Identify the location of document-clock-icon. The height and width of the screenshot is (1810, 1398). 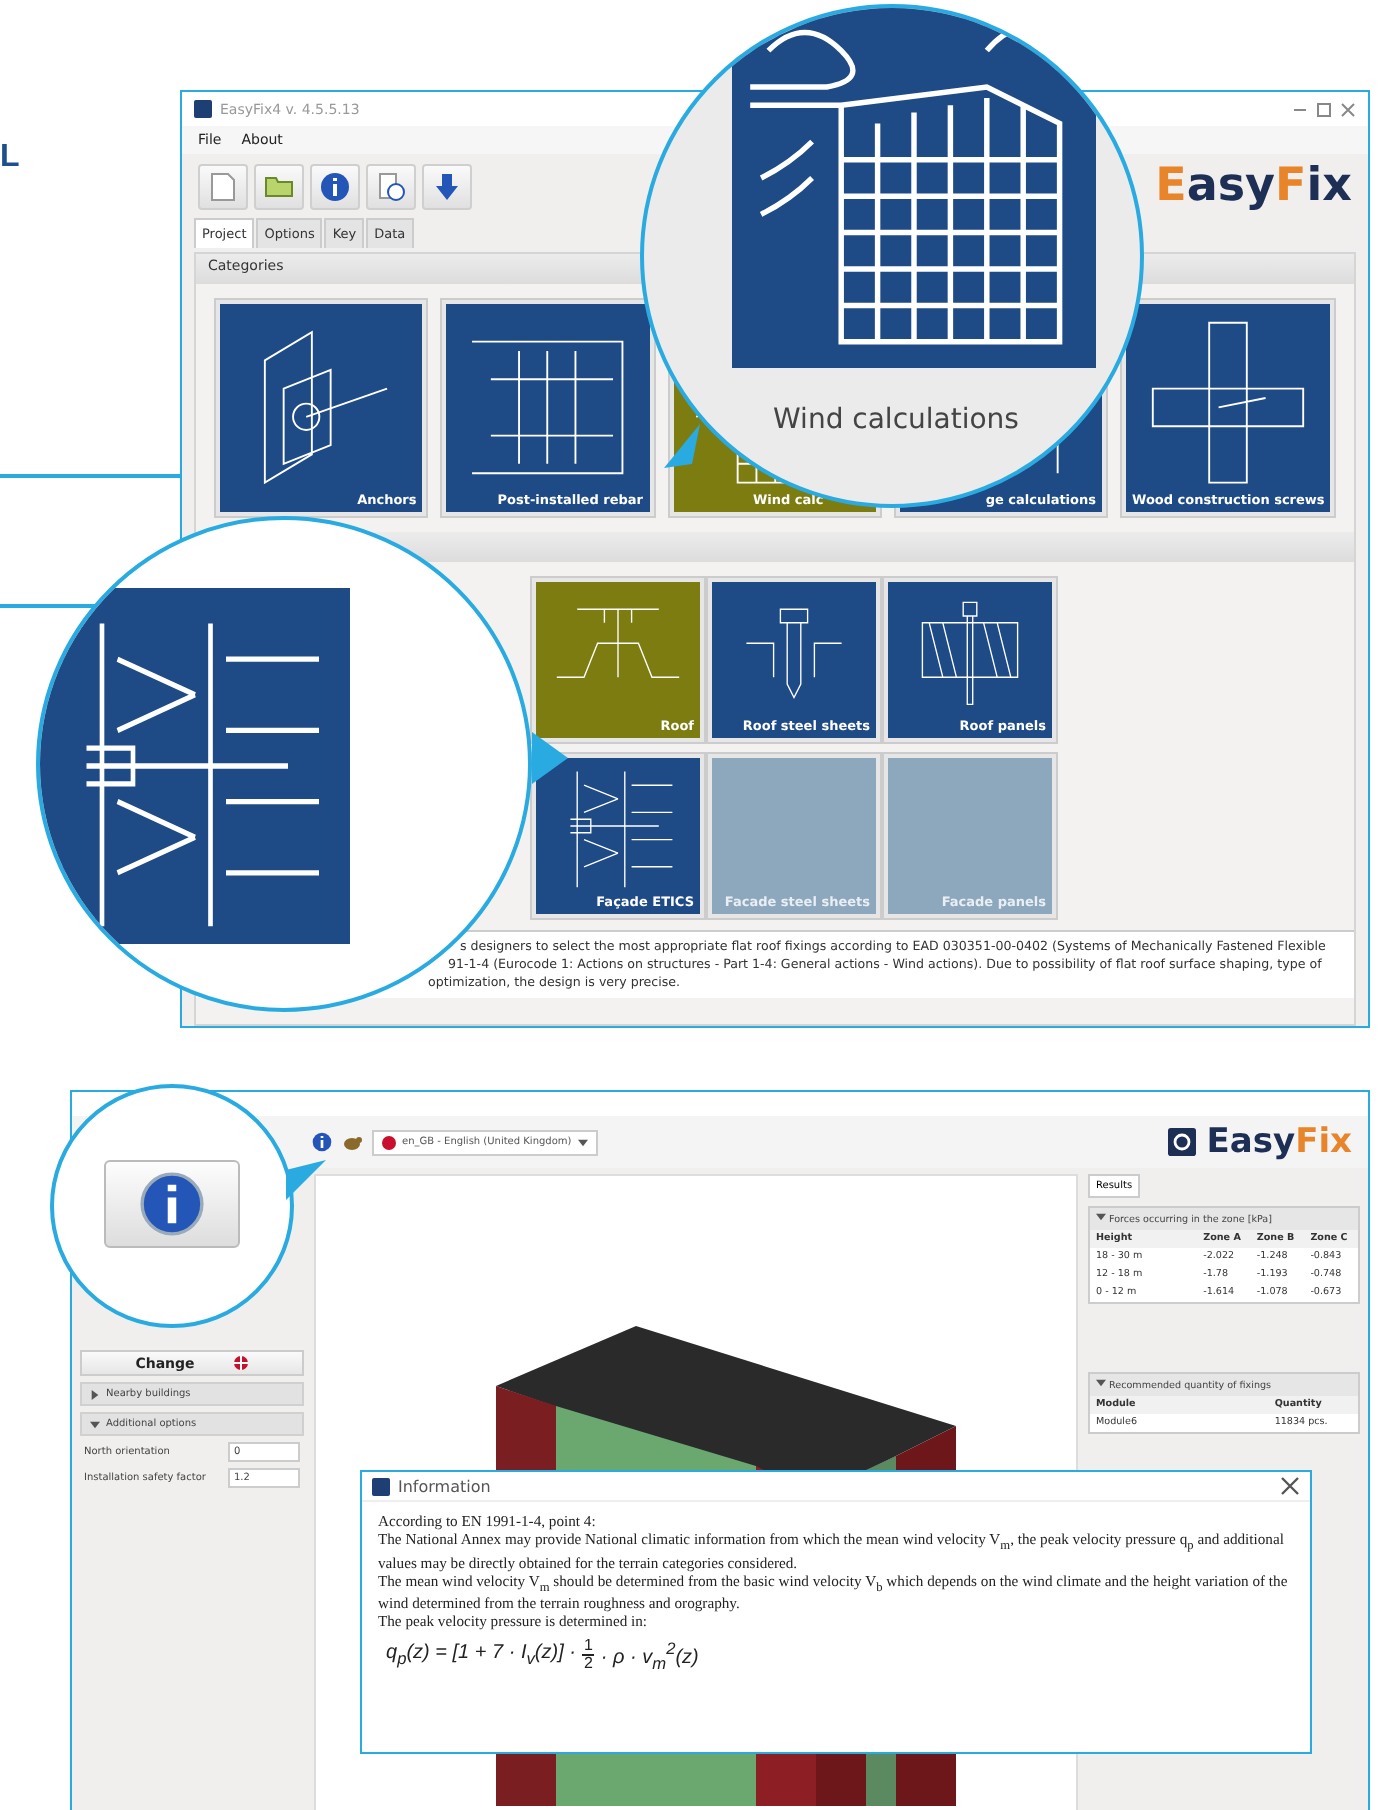
(391, 186).